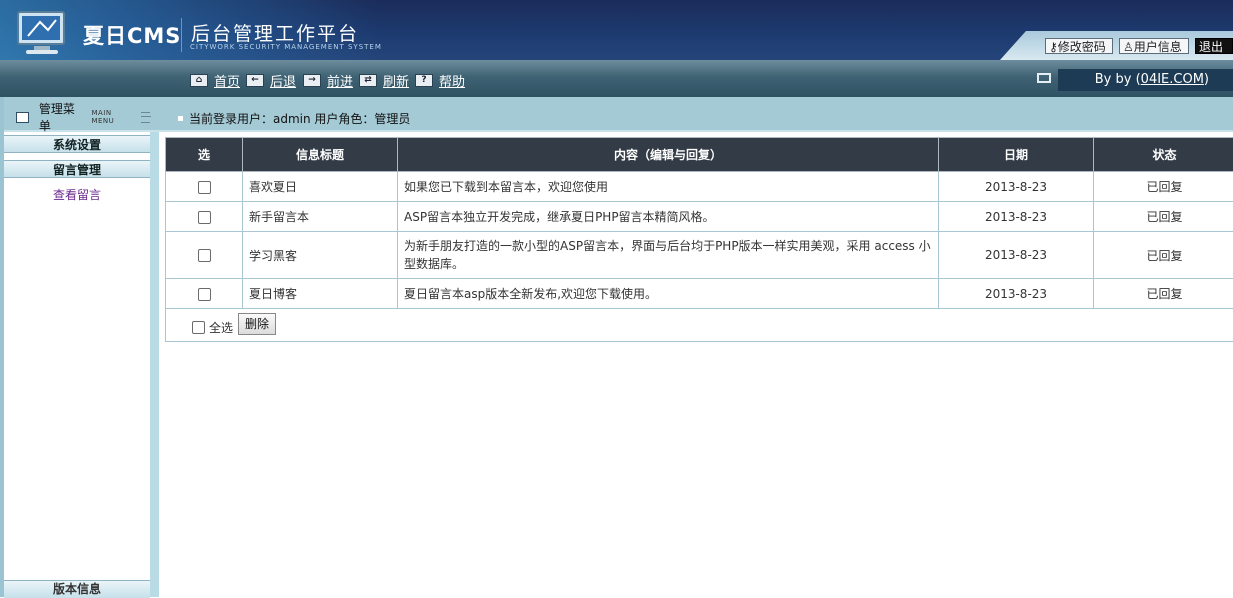 Image resolution: width=1233 pixels, height=598 pixels. I want to click on logo-english: CITYWORK SECURITY MANAGEMENT SYSTEM, so click(286, 47).